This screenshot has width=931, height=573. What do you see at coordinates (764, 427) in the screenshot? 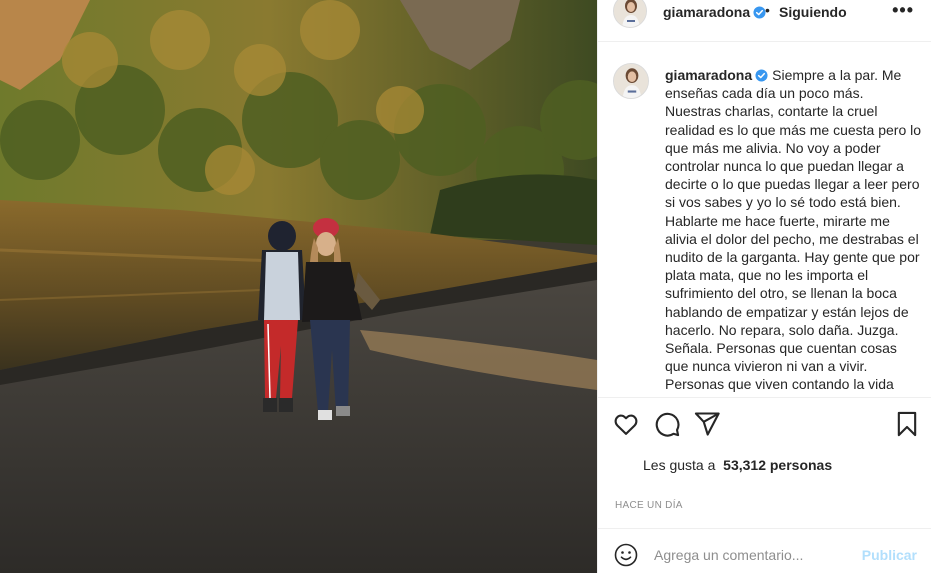
I see `post-actions` at bounding box center [764, 427].